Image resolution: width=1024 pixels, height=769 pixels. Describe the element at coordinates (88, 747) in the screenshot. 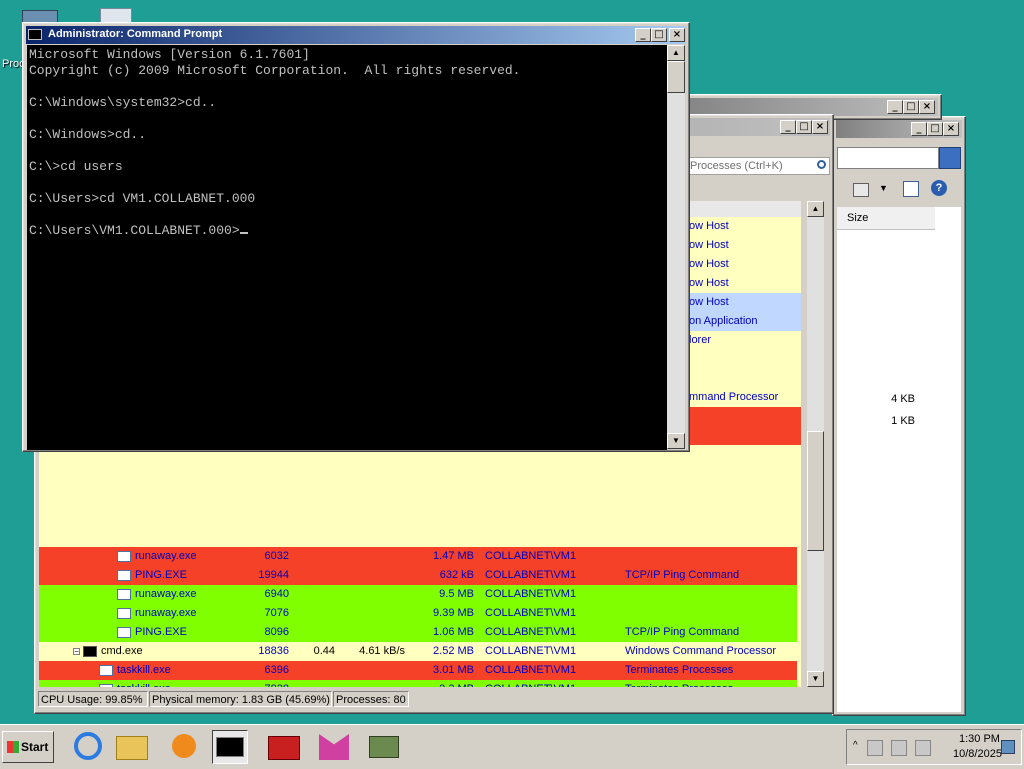

I see `internet-explorer-icon` at that location.